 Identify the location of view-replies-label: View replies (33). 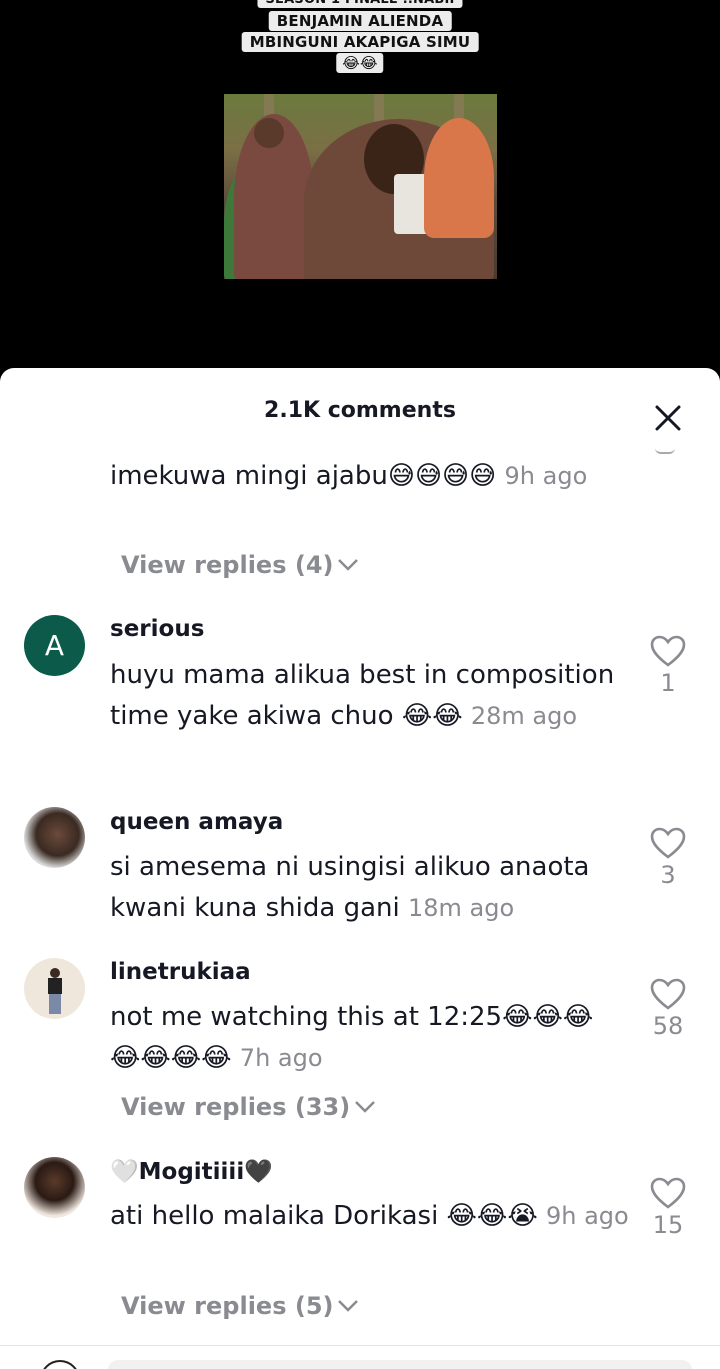
(236, 1107).